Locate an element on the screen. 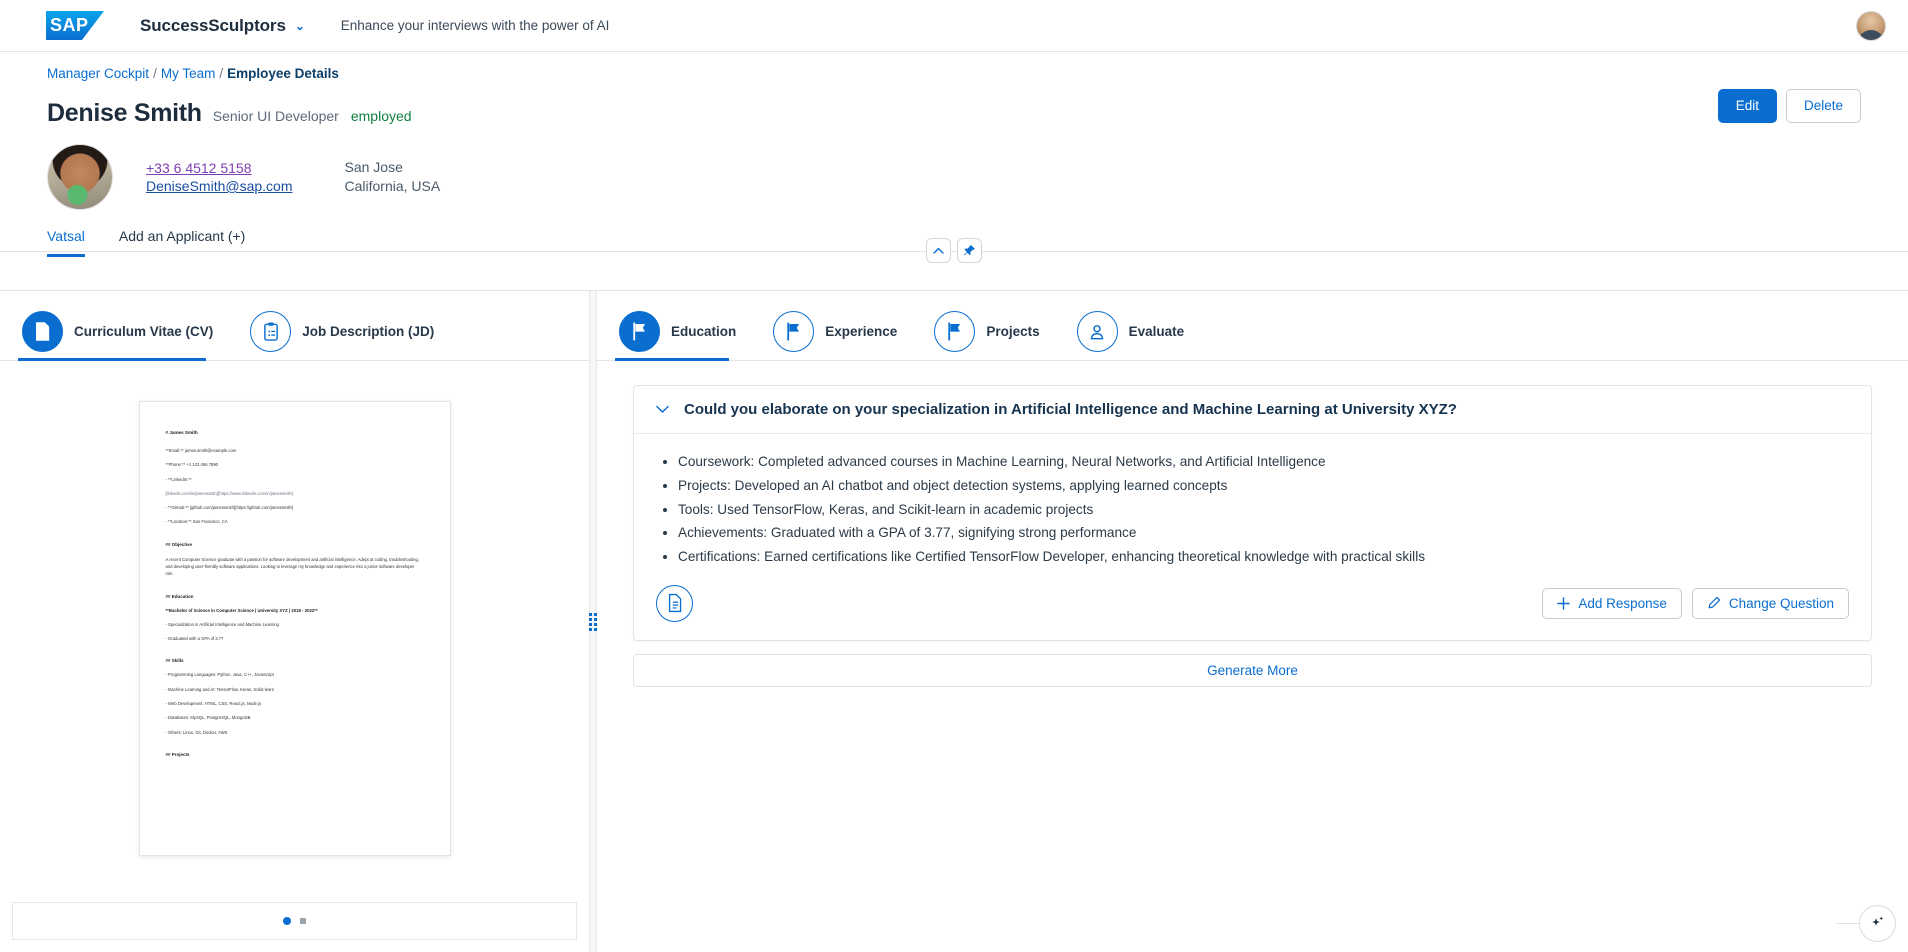  page-title: Denise Smith is located at coordinates (124, 113).